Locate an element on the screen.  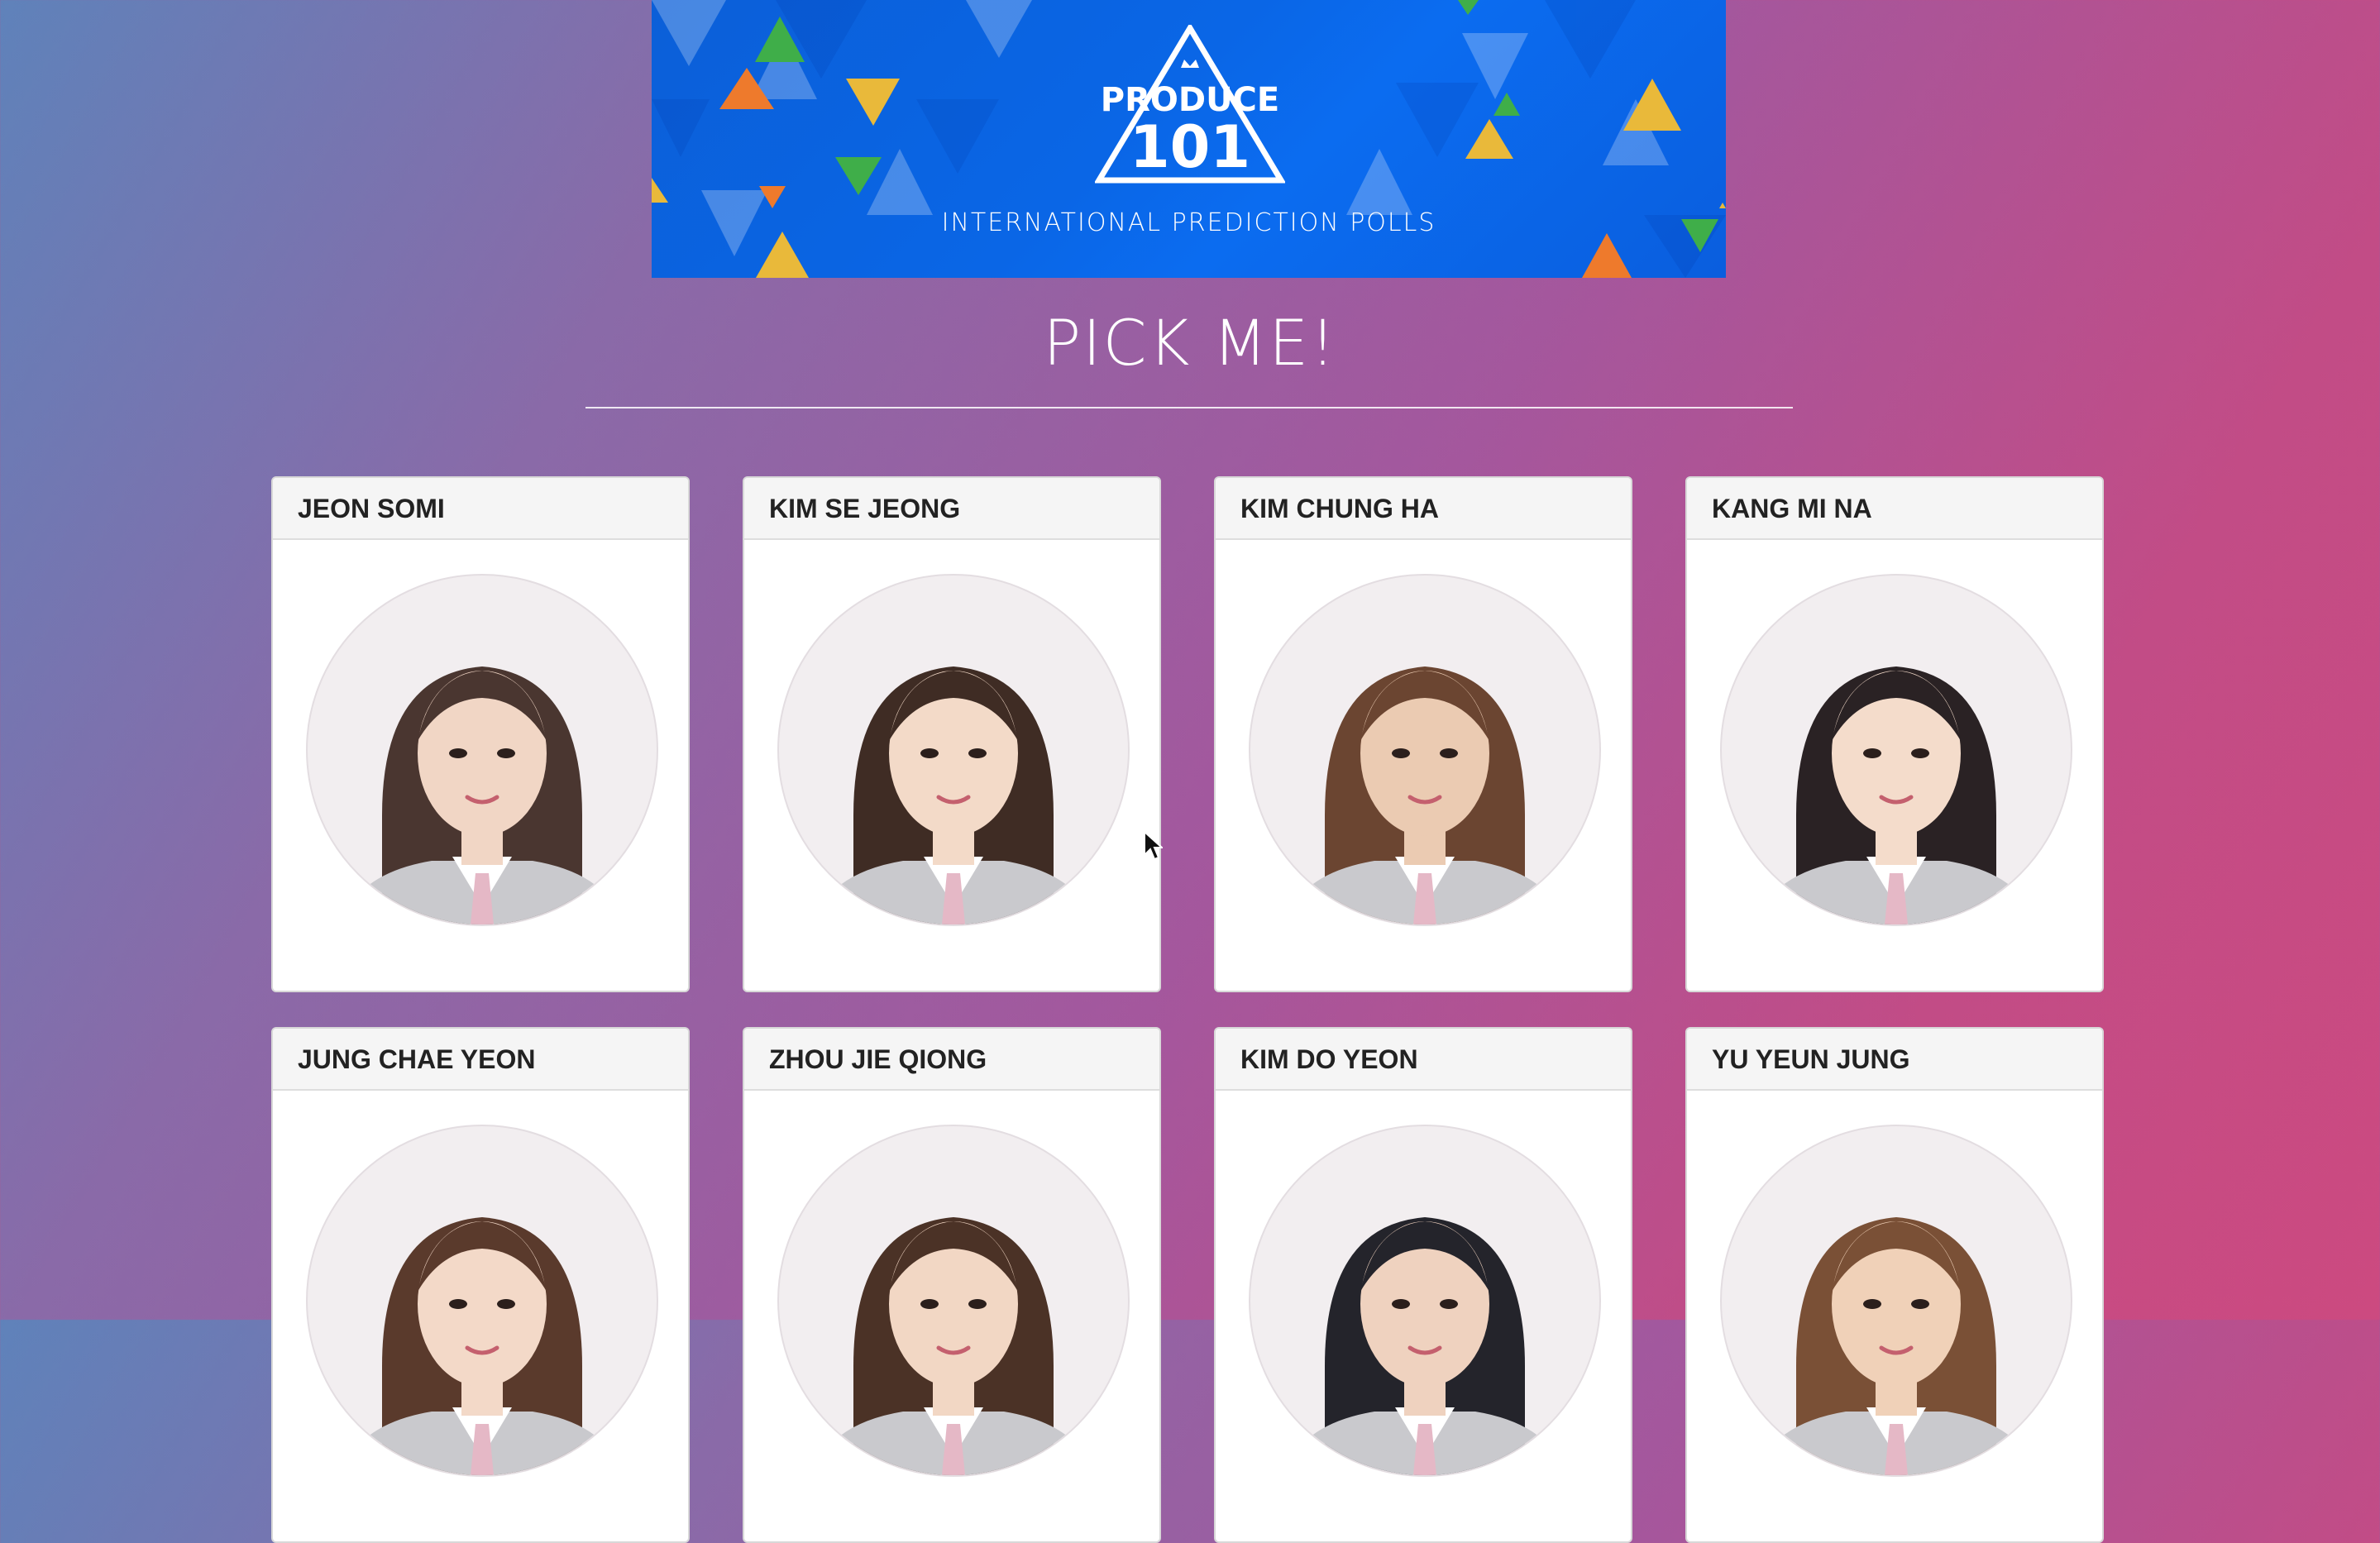
trainee-card: ZHOU JIE QIONG is located at coordinates (952, 1285).